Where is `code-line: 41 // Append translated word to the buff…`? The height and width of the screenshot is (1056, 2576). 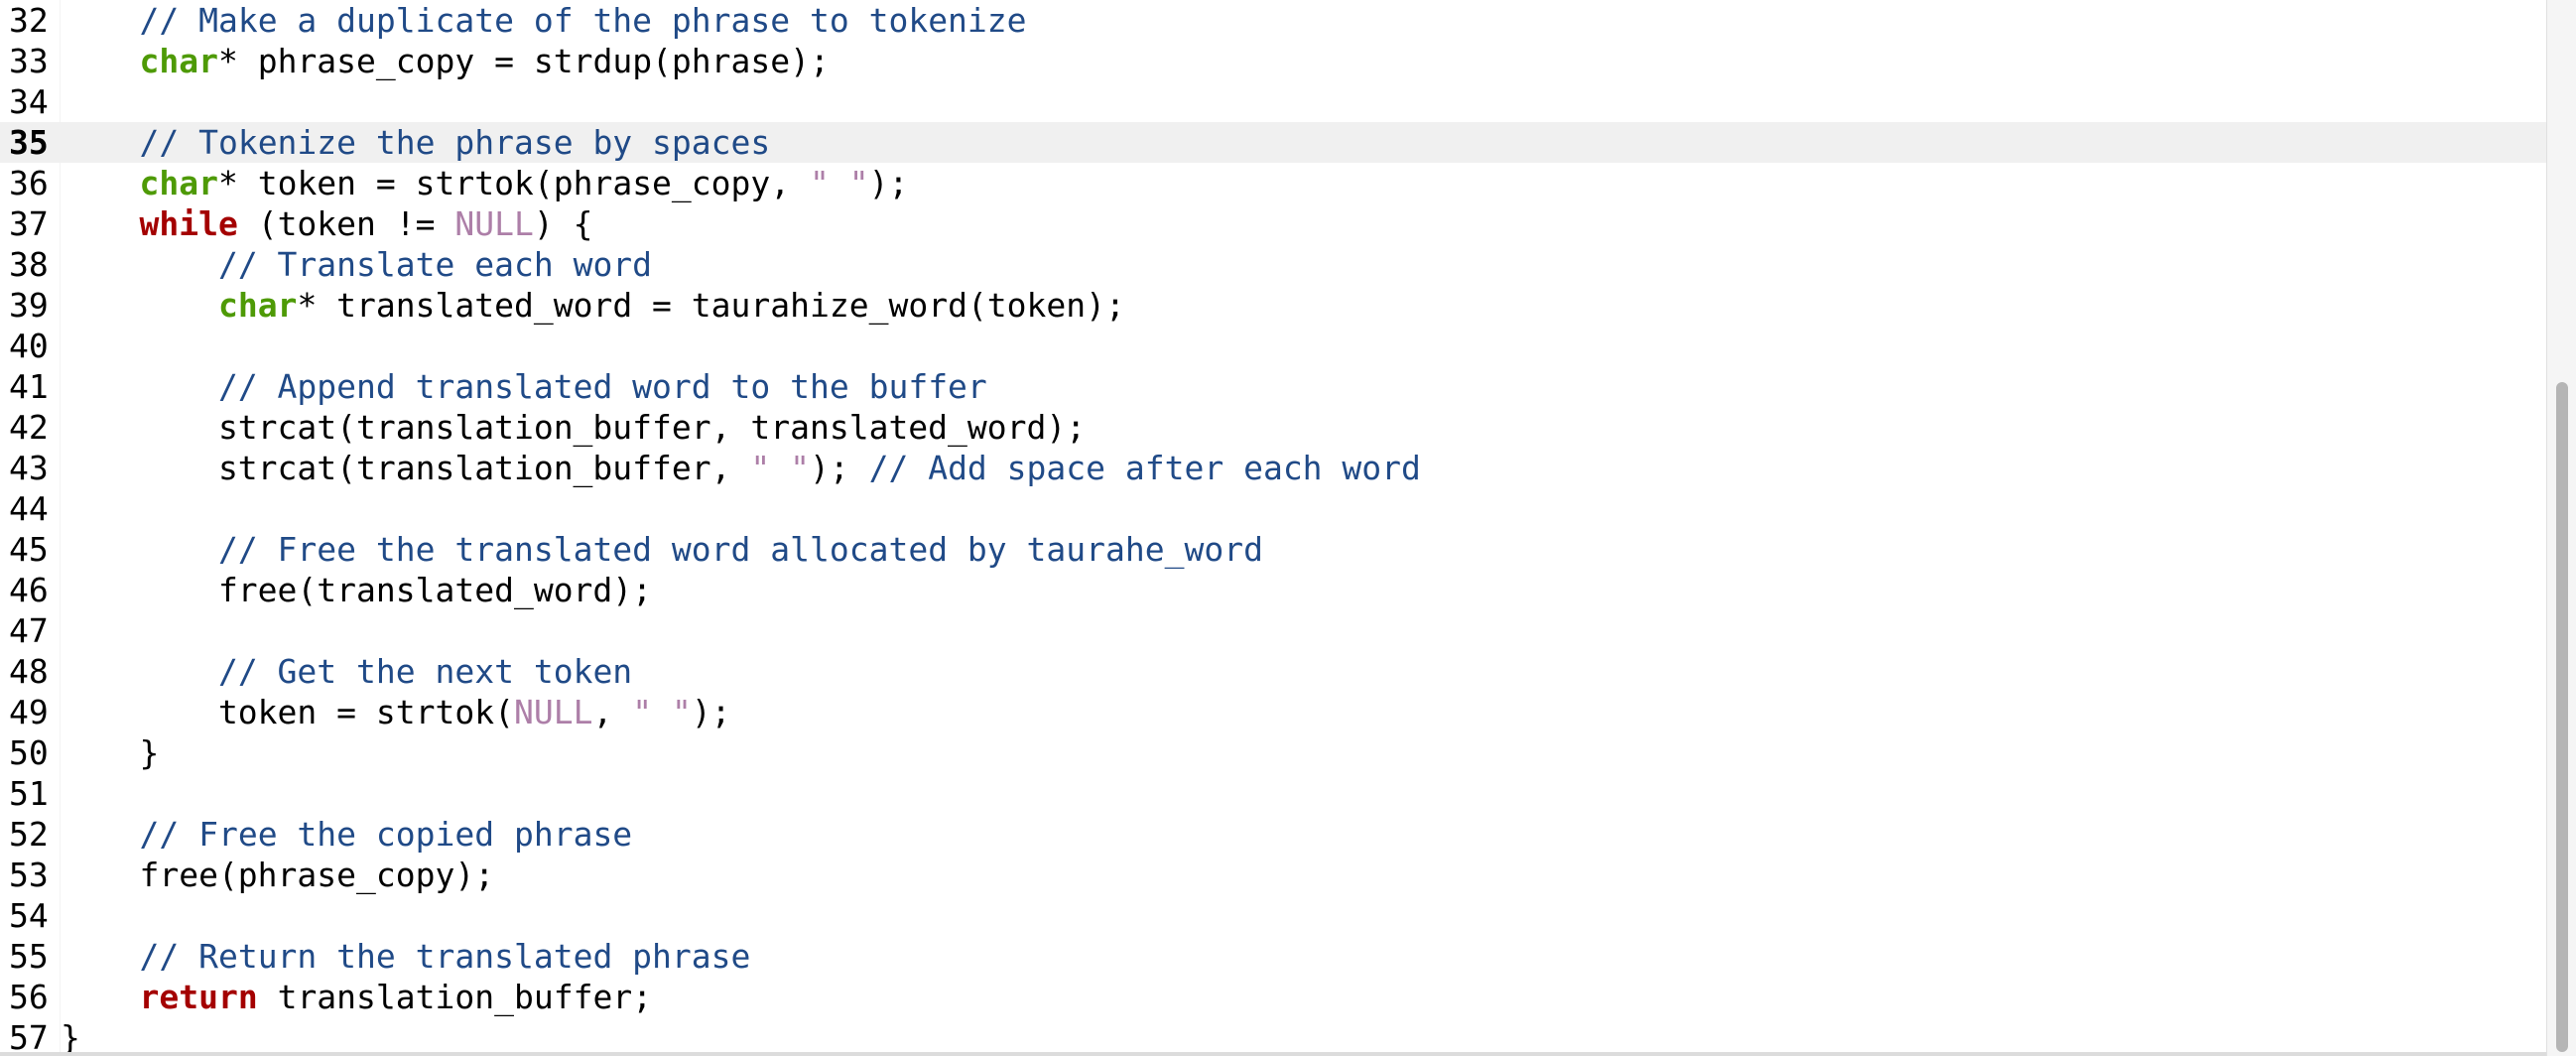
code-line: 41 // Append translated word to the buff… is located at coordinates (1273, 386).